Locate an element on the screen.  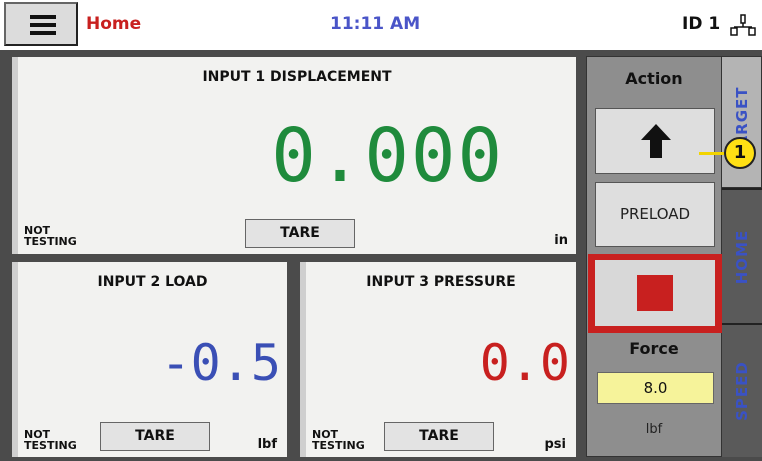
force-label: Force is located at coordinates (654, 348).